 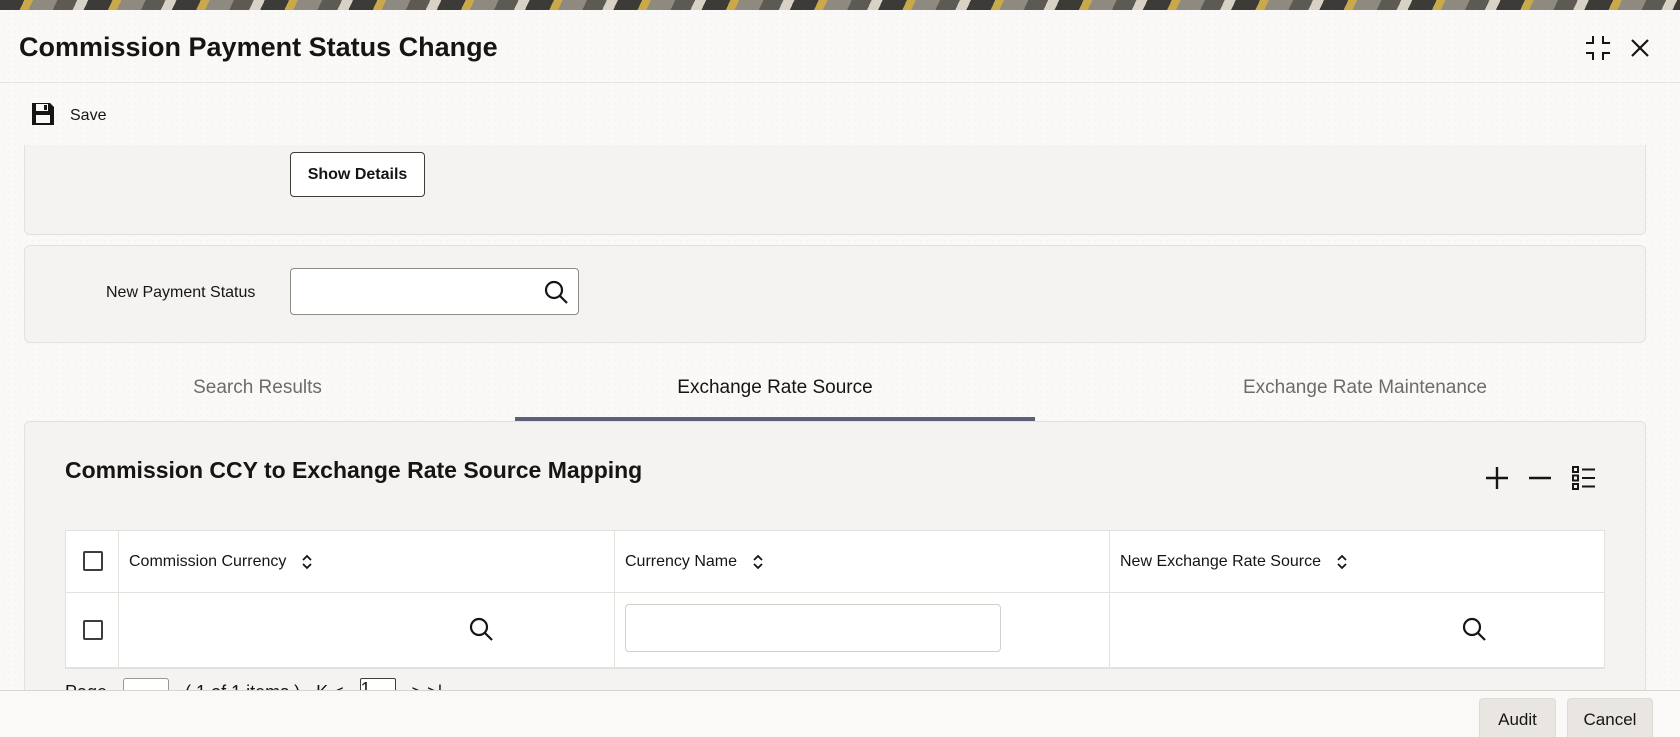 I want to click on commission-currency-cell, so click(x=367, y=630).